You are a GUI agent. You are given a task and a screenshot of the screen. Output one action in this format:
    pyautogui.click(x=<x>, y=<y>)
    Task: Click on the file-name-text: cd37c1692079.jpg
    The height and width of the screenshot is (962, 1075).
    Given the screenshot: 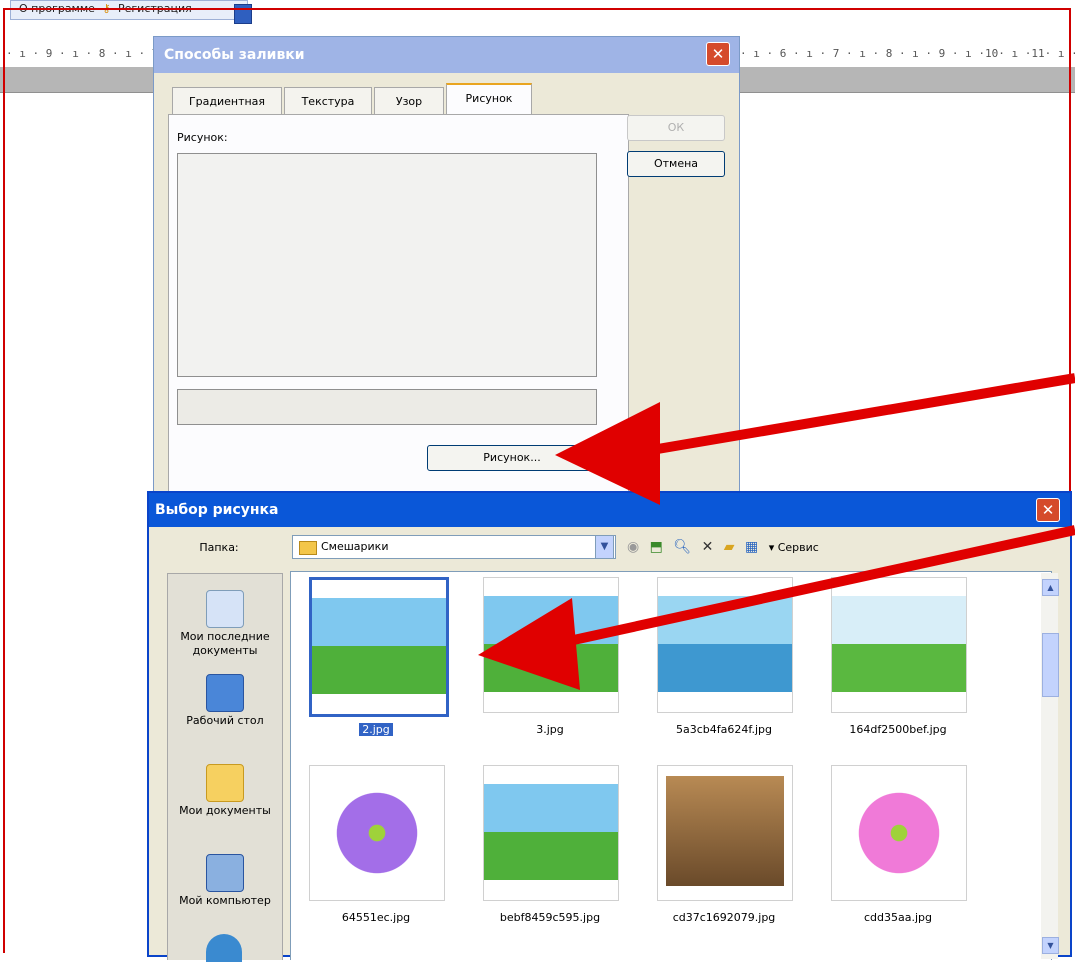 What is the action you would take?
    pyautogui.click(x=724, y=917)
    